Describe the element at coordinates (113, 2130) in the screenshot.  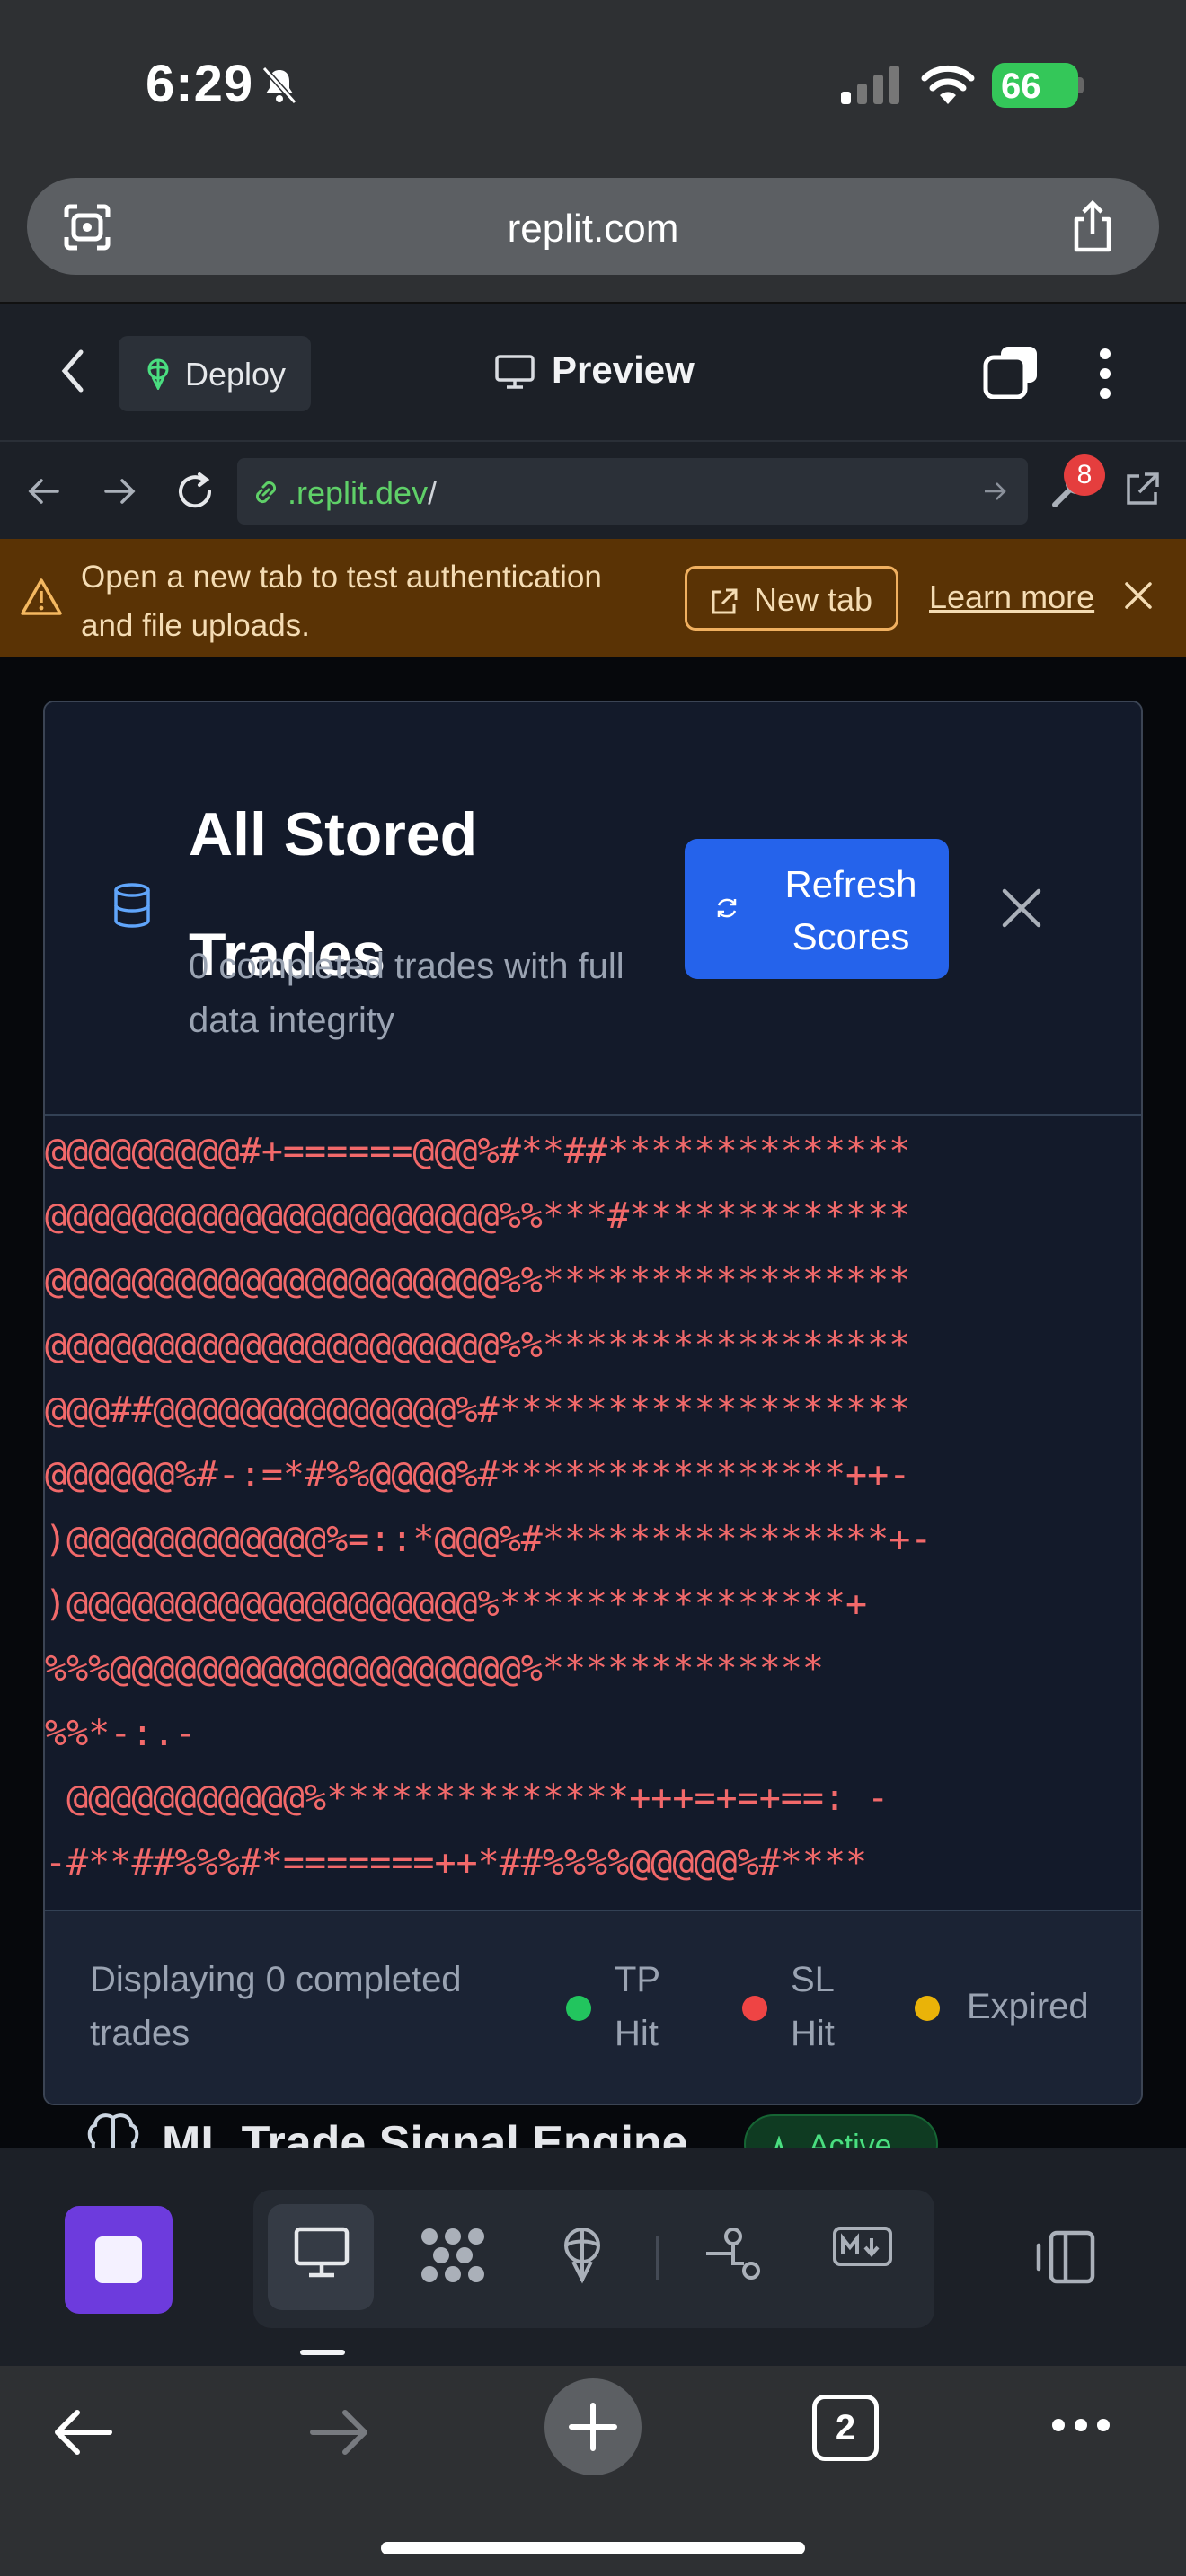
I see `brain-icon` at that location.